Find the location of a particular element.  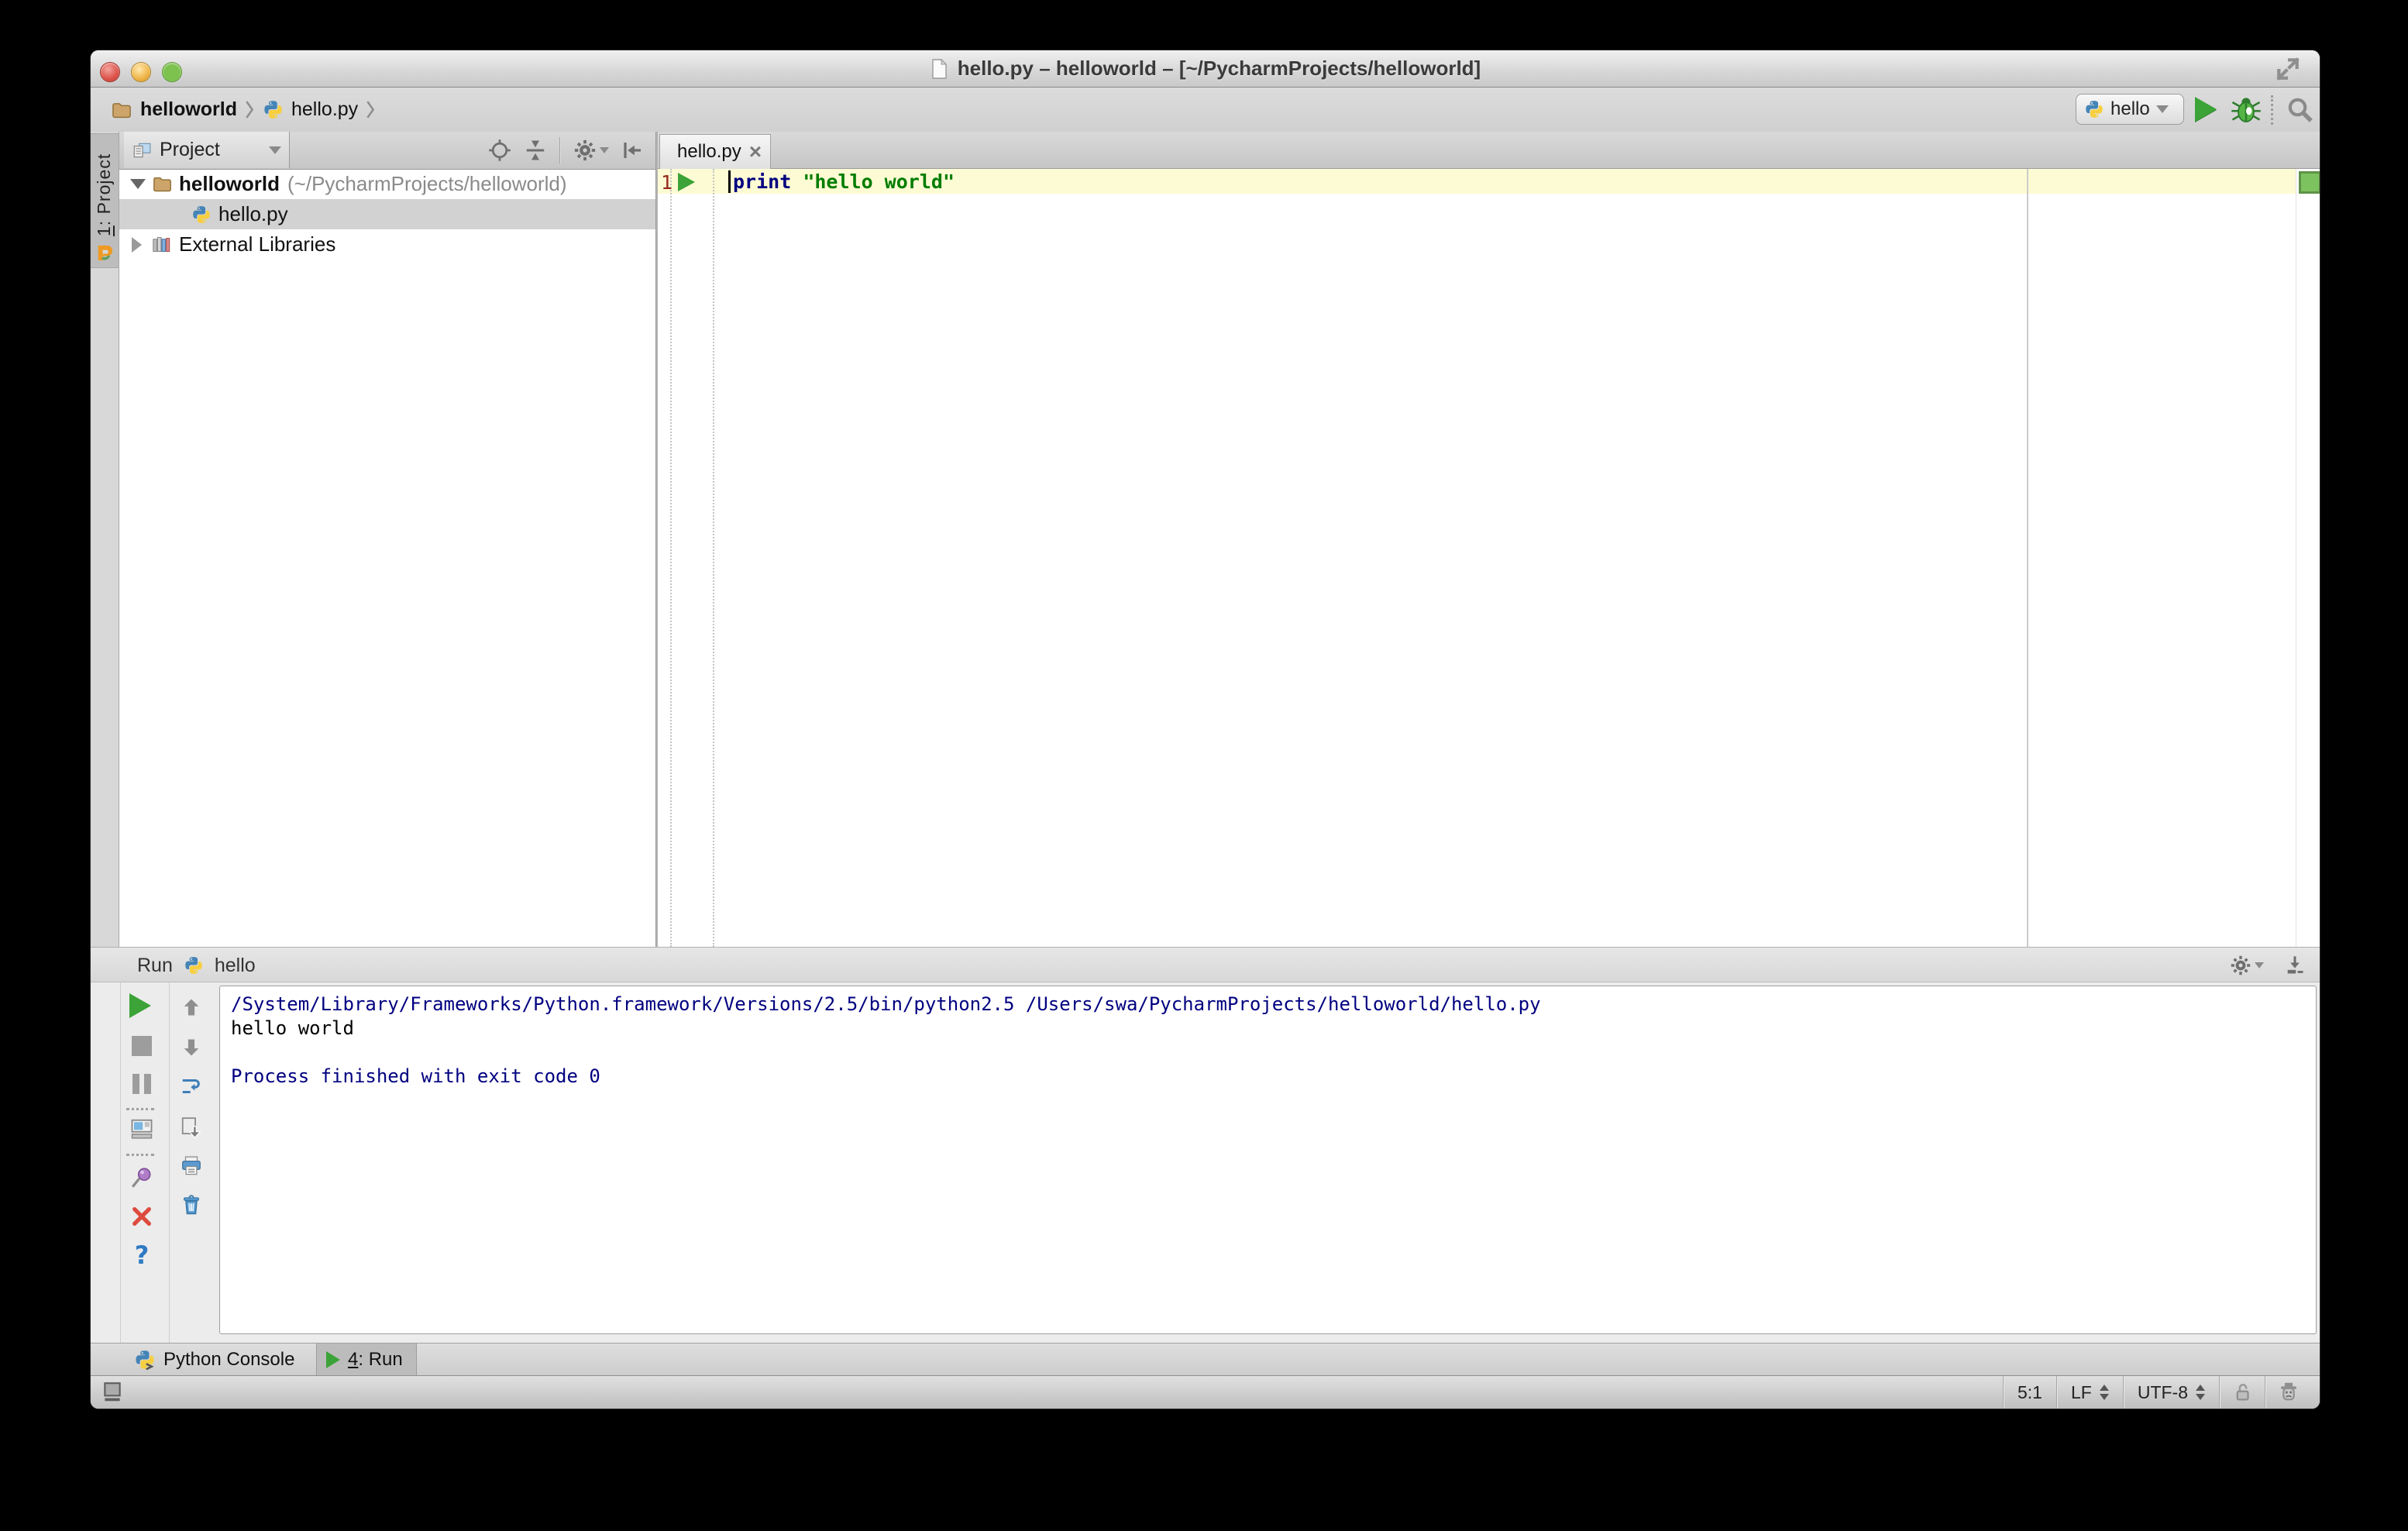

close-panel-button is located at coordinates (141, 1216).